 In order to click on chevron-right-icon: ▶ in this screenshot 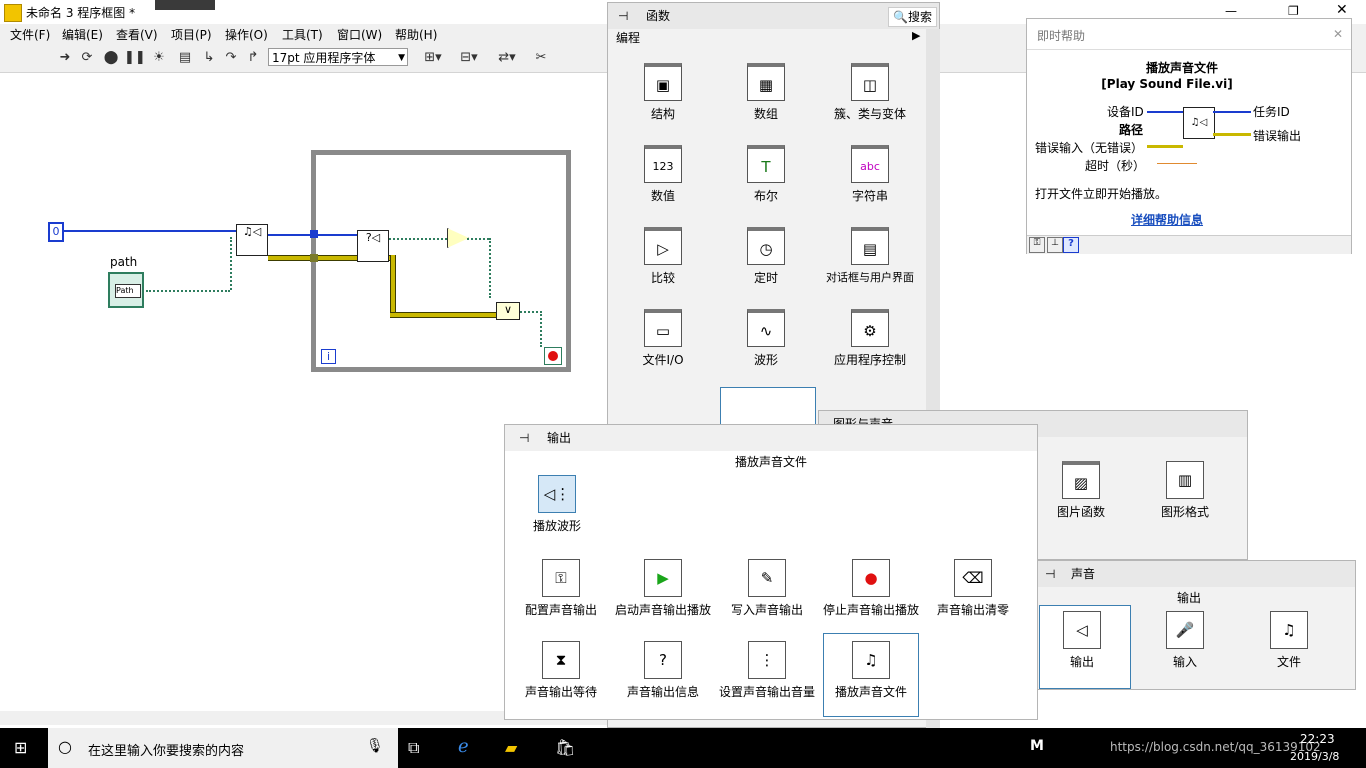, I will do `click(916, 35)`.